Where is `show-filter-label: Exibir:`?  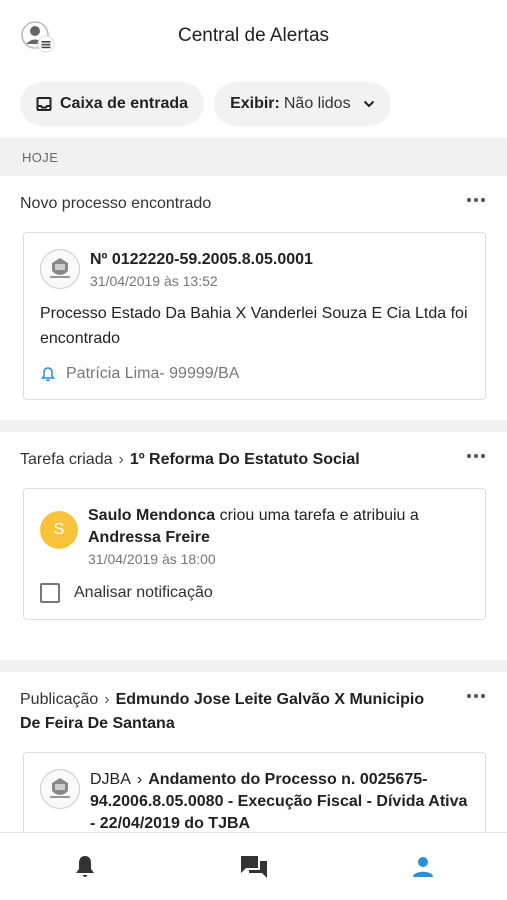
show-filter-label: Exibir: is located at coordinates (255, 103).